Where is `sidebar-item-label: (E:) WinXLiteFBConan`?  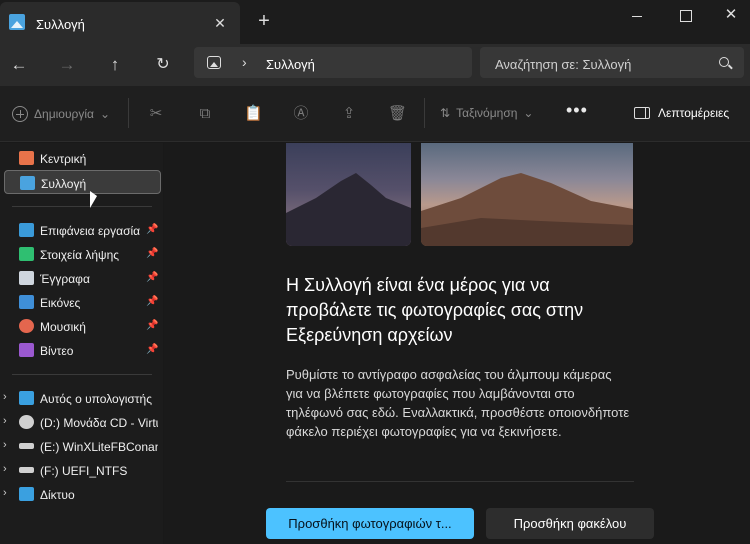
sidebar-item-label: (E:) WinXLiteFBConan is located at coordinates (99, 447).